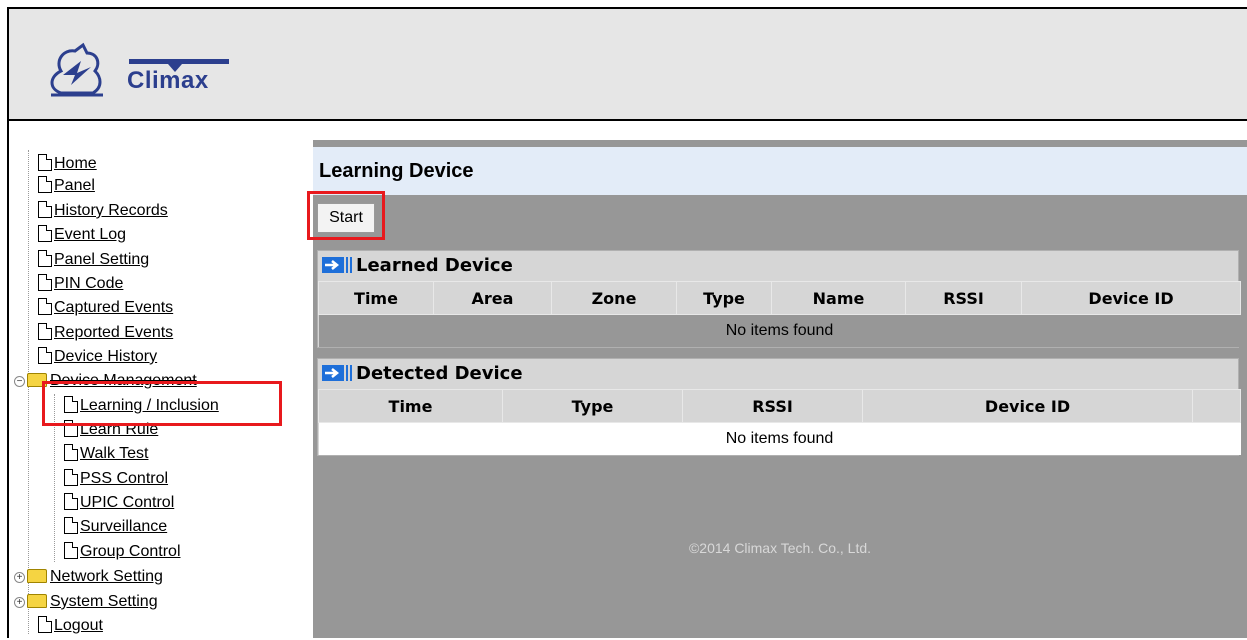 The width and height of the screenshot is (1247, 640). What do you see at coordinates (162, 403) in the screenshot?
I see `highlight-learning-inclusion` at bounding box center [162, 403].